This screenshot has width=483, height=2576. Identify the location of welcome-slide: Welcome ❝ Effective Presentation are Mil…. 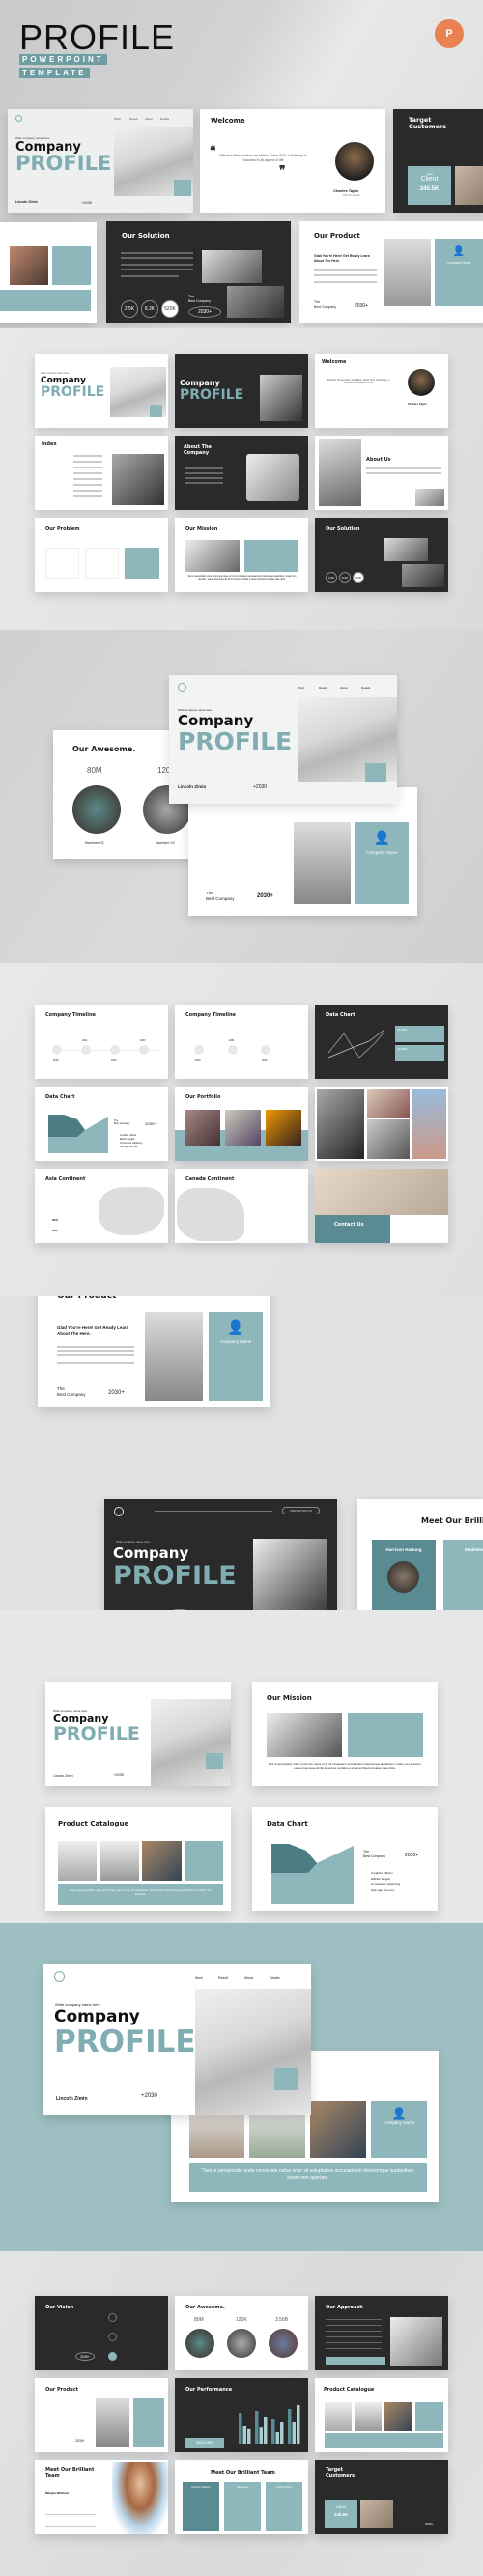
(292, 161).